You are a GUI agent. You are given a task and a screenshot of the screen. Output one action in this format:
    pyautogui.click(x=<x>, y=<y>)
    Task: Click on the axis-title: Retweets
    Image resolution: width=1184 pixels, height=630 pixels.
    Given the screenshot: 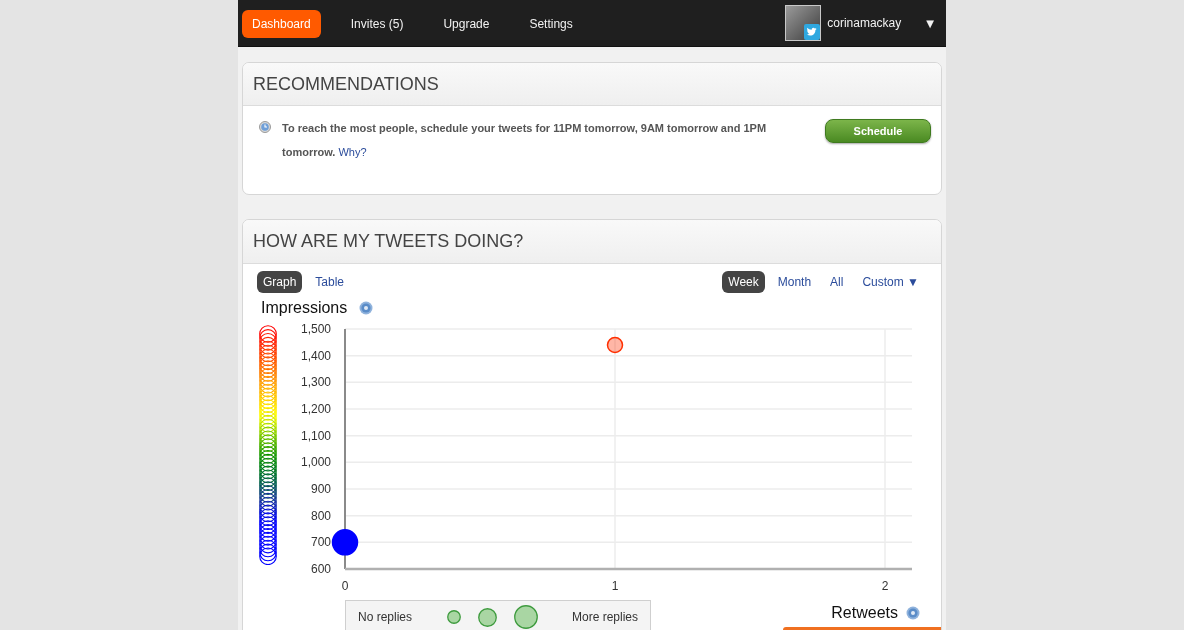 What is the action you would take?
    pyautogui.click(x=864, y=613)
    